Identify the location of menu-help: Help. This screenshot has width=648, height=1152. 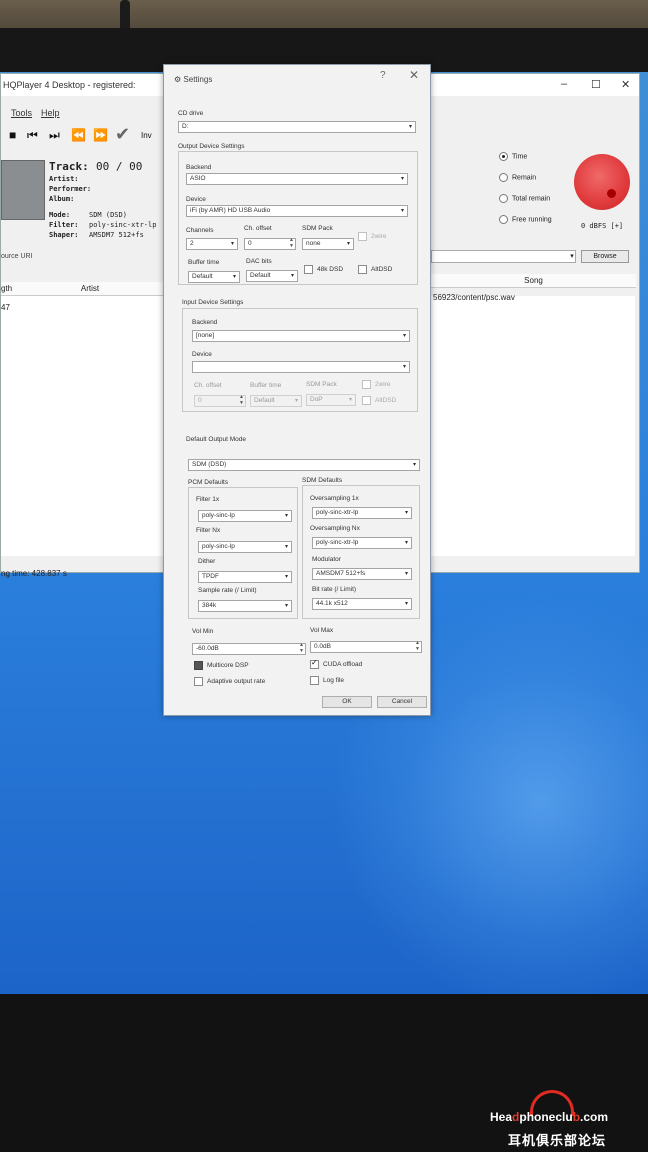
(50, 113).